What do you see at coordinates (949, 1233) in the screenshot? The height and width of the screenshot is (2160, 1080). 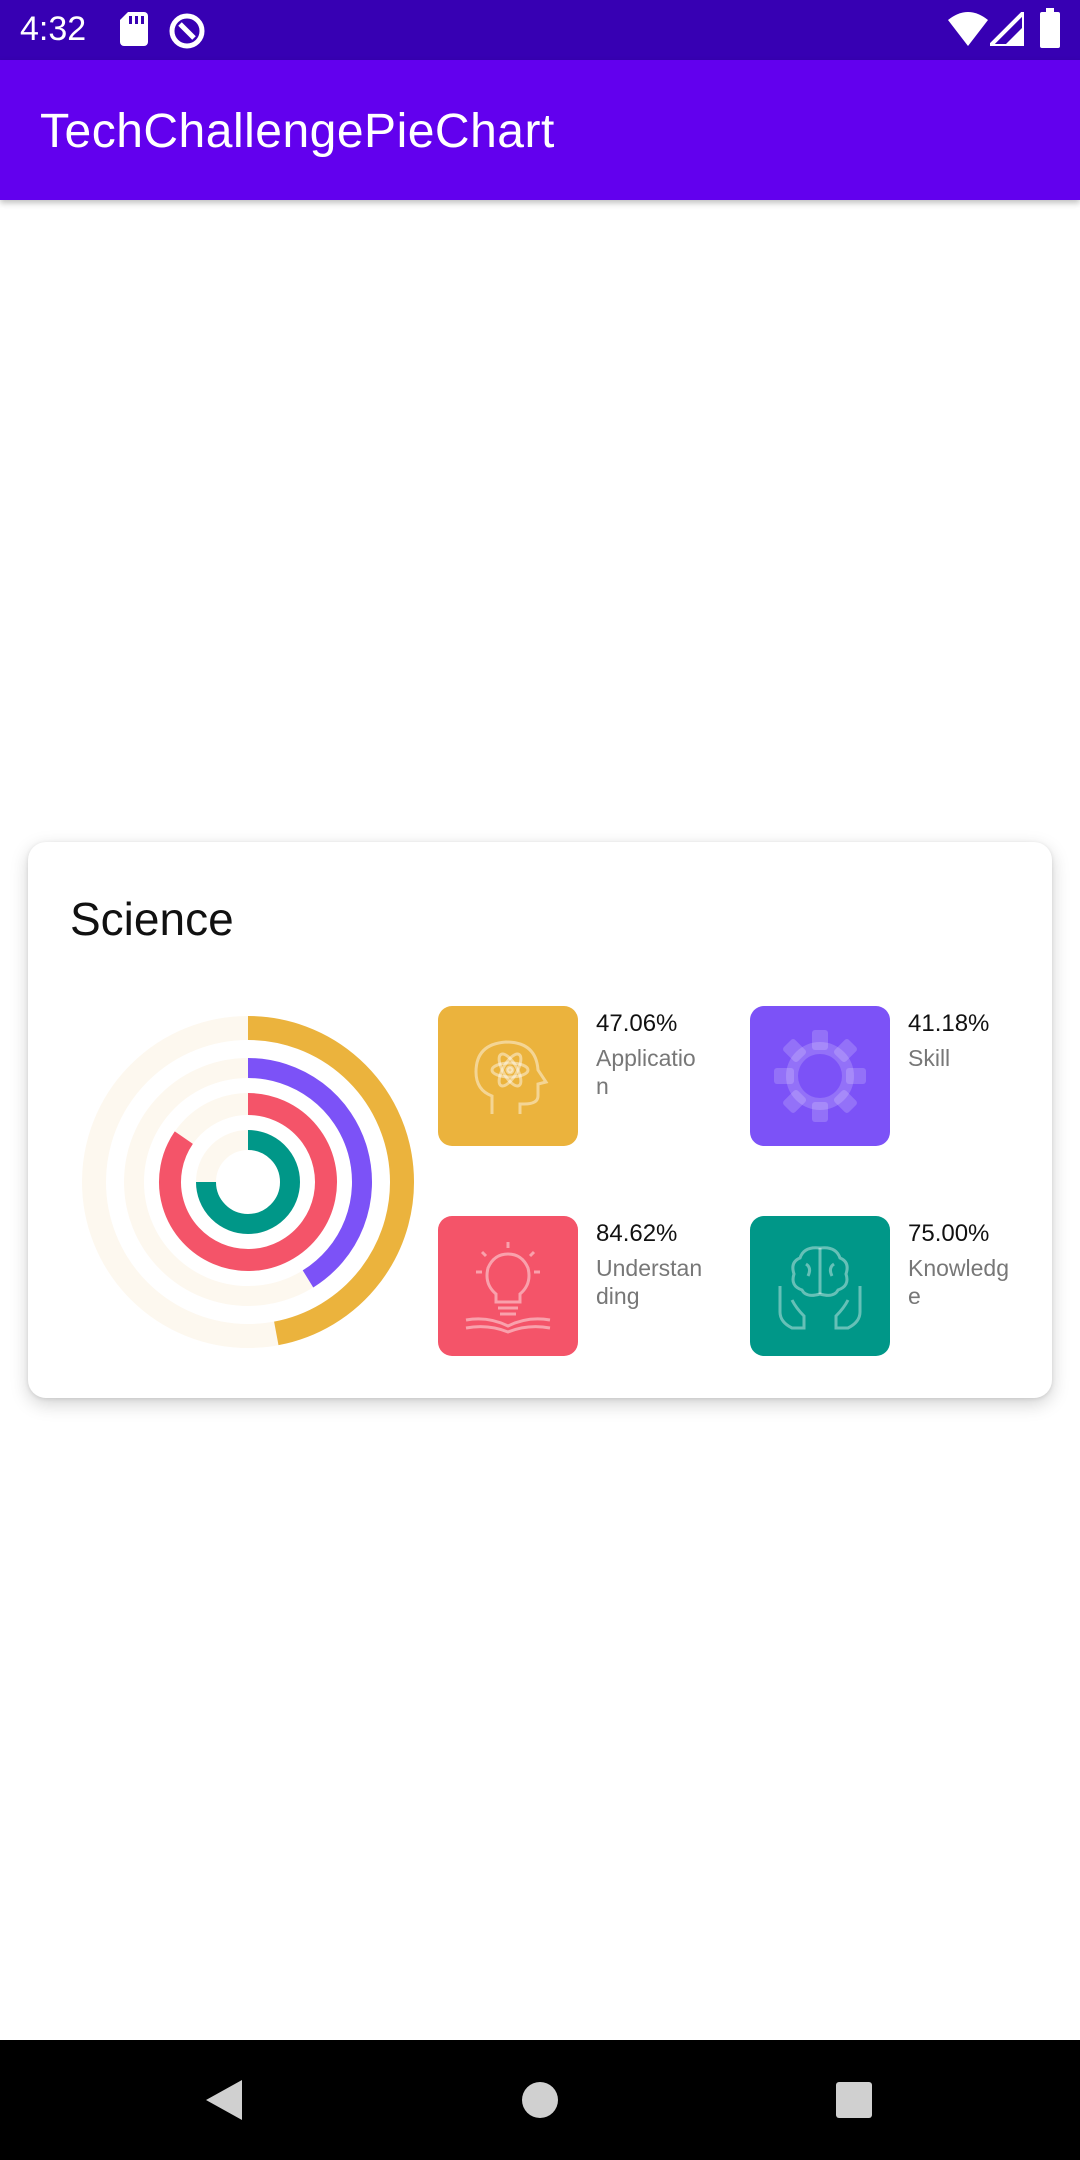 I see `legend-value: 75.00%` at bounding box center [949, 1233].